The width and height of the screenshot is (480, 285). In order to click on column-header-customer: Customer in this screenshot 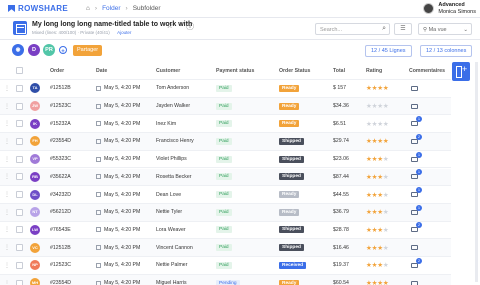, I will do `click(168, 70)`.